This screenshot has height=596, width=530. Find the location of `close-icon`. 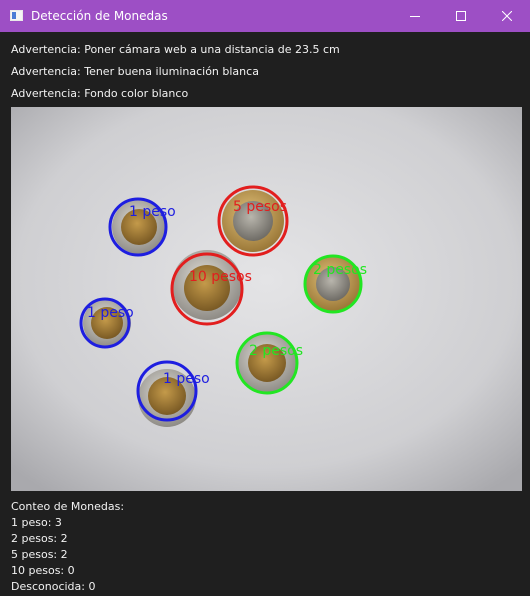

close-icon is located at coordinates (507, 16).